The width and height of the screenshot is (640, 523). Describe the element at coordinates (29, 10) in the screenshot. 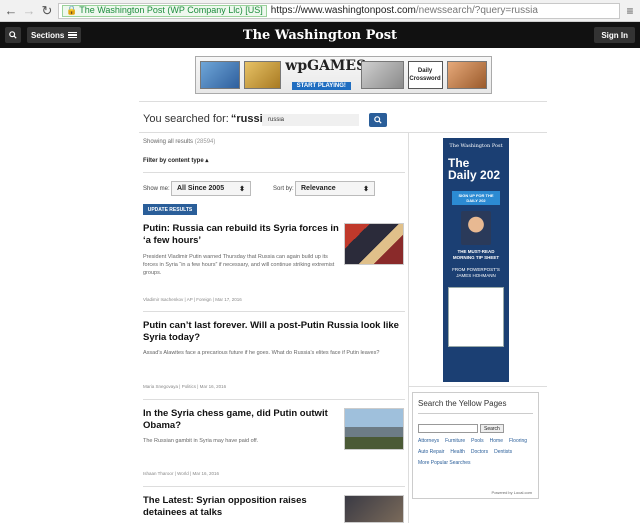

I see `forward-arrow-icon: →` at that location.